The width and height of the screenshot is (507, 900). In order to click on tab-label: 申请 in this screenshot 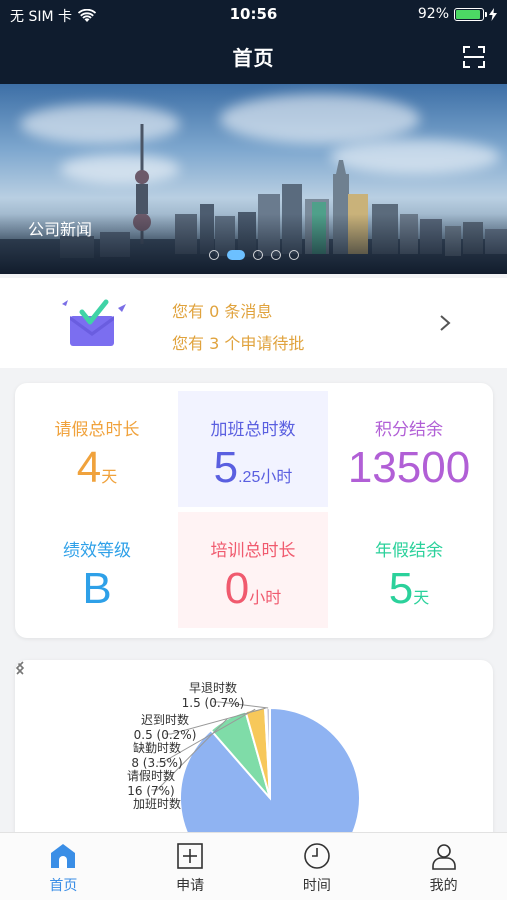, I will do `click(190, 886)`.